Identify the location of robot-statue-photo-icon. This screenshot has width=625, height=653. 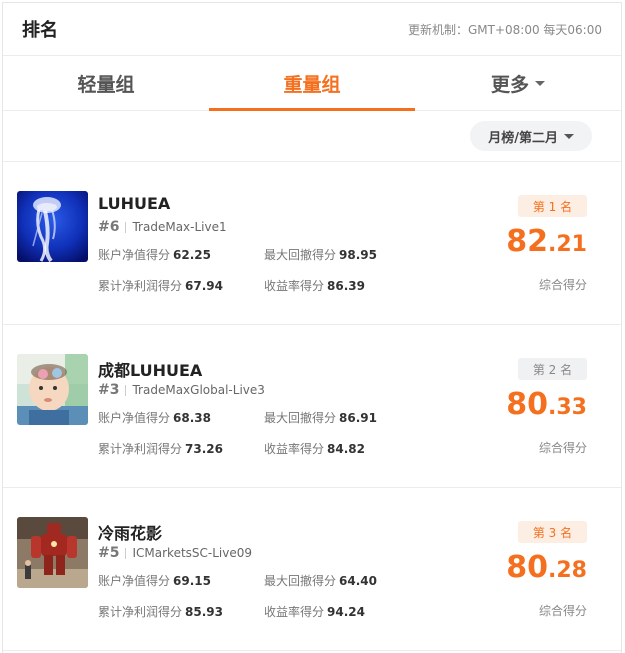
(52, 552).